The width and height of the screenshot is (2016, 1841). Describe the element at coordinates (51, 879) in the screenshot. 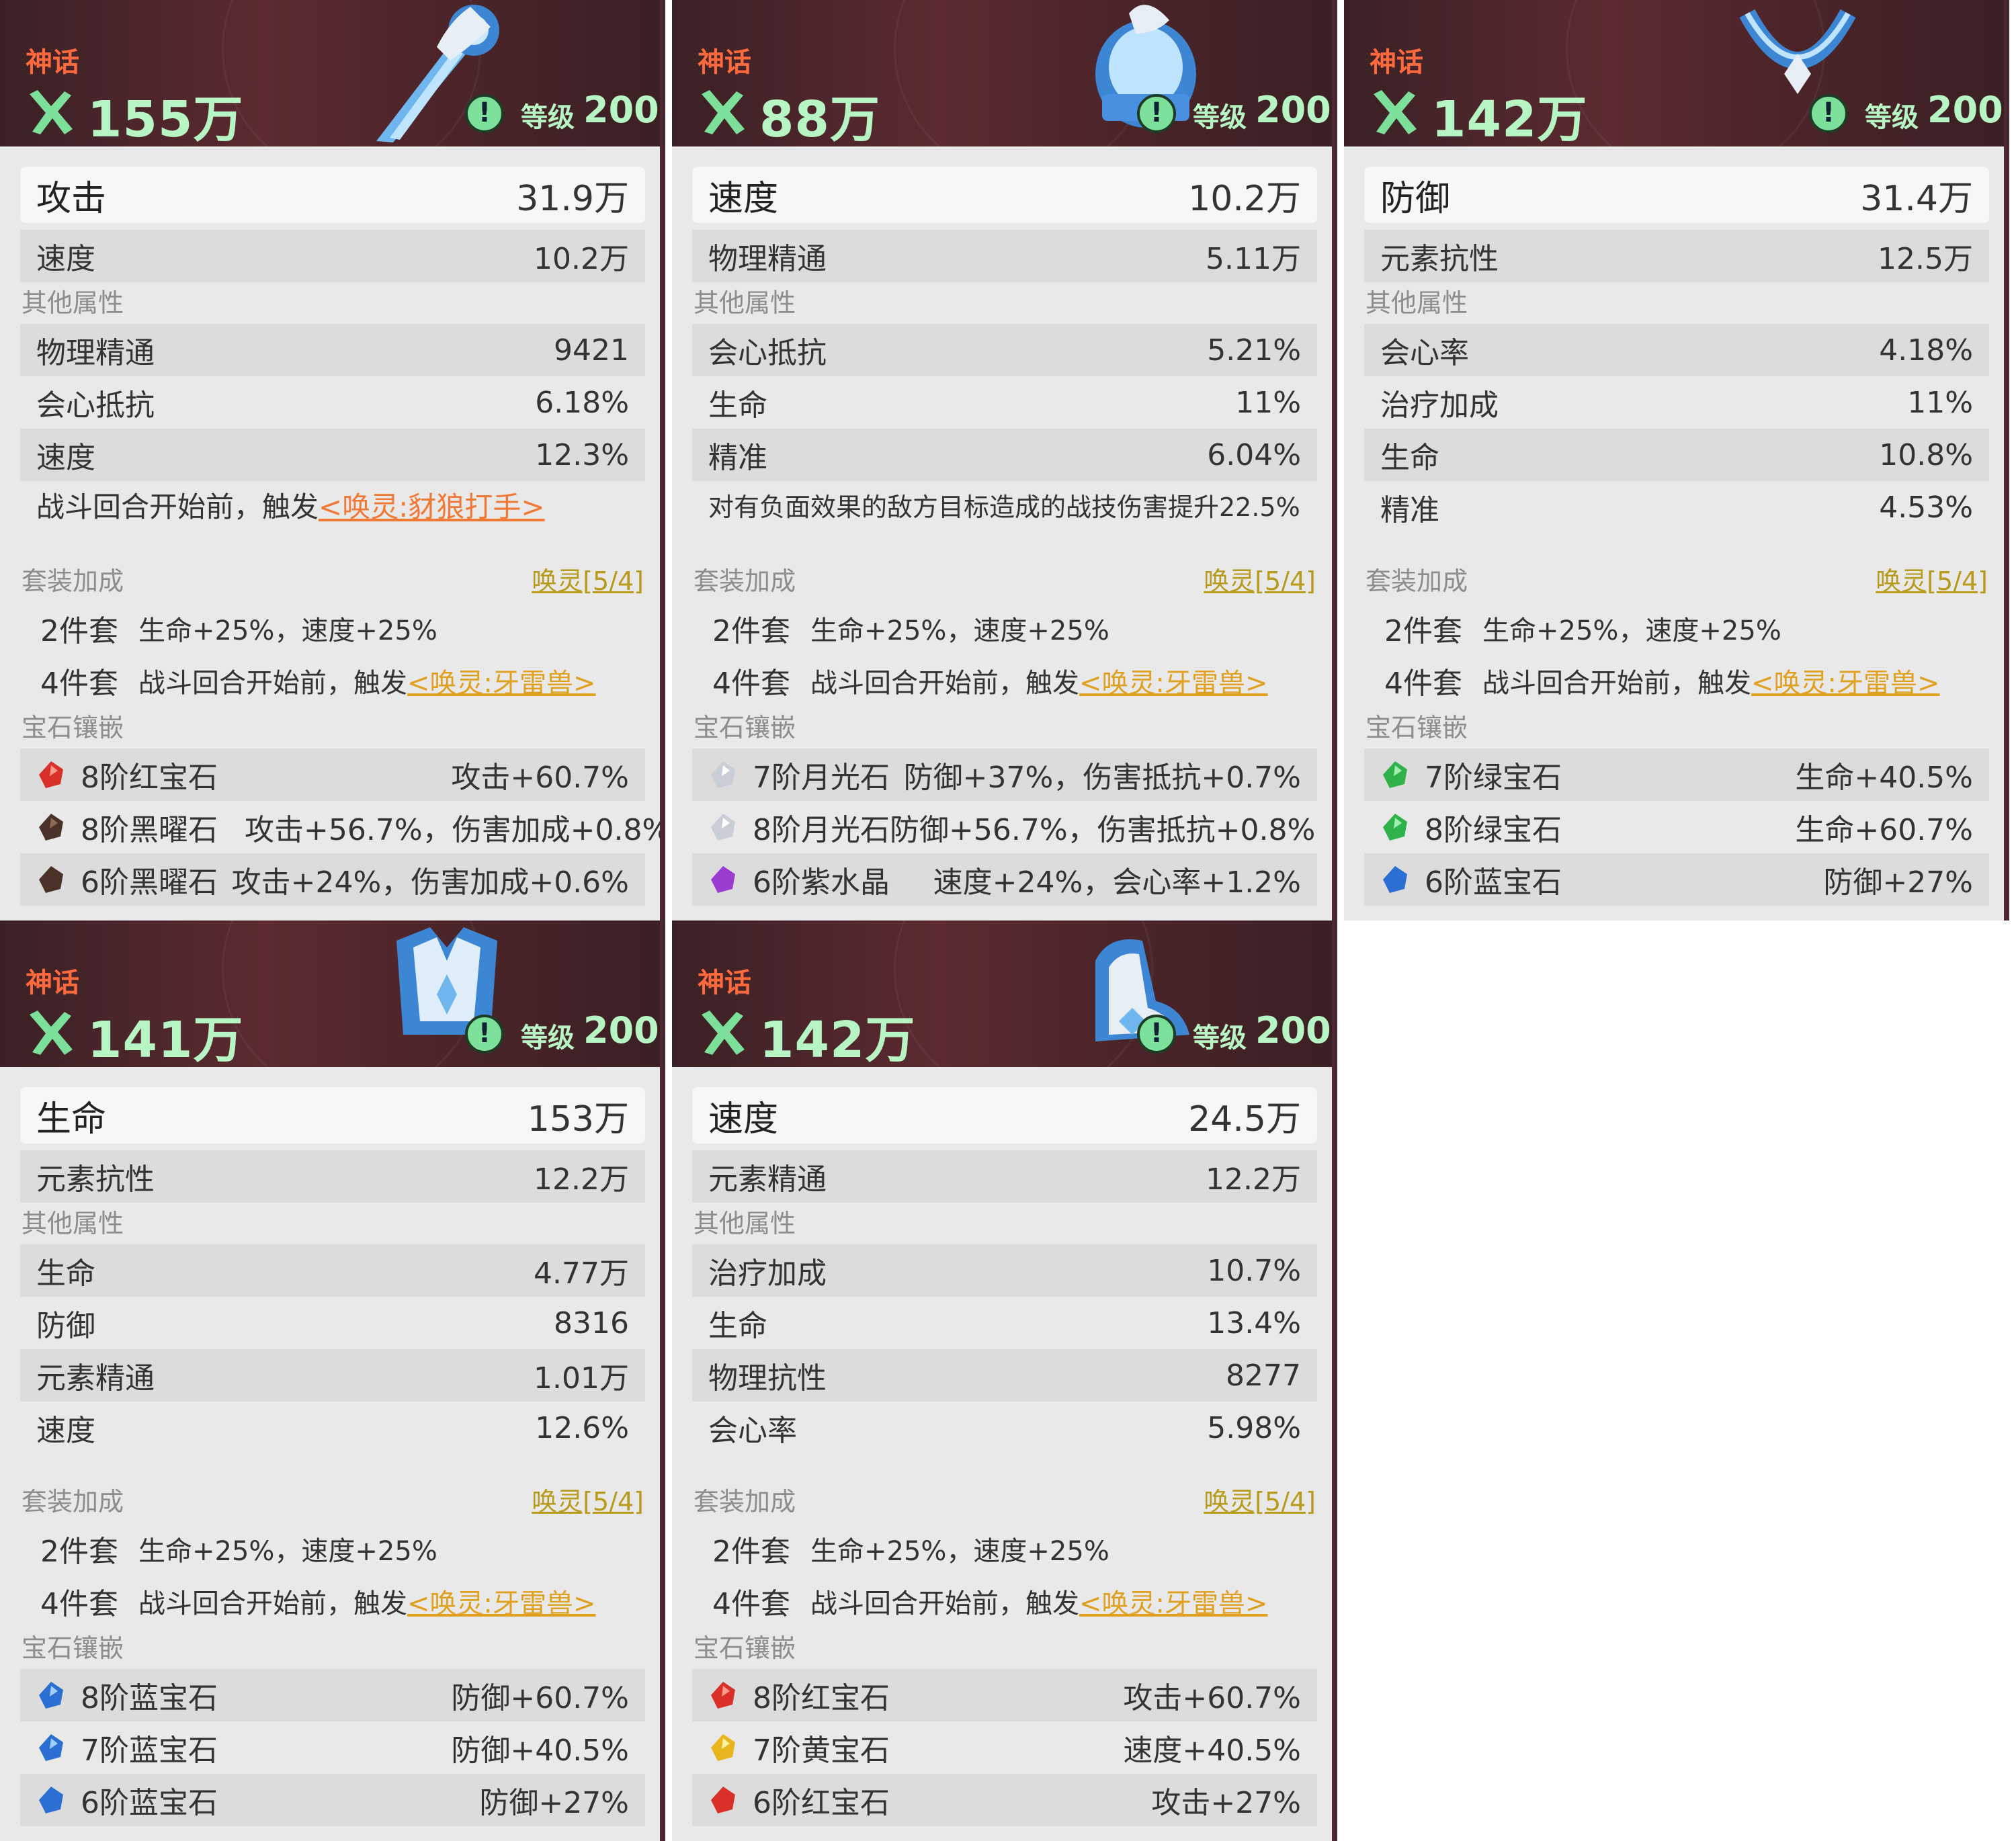

I see `obsidian-gem-icon` at that location.